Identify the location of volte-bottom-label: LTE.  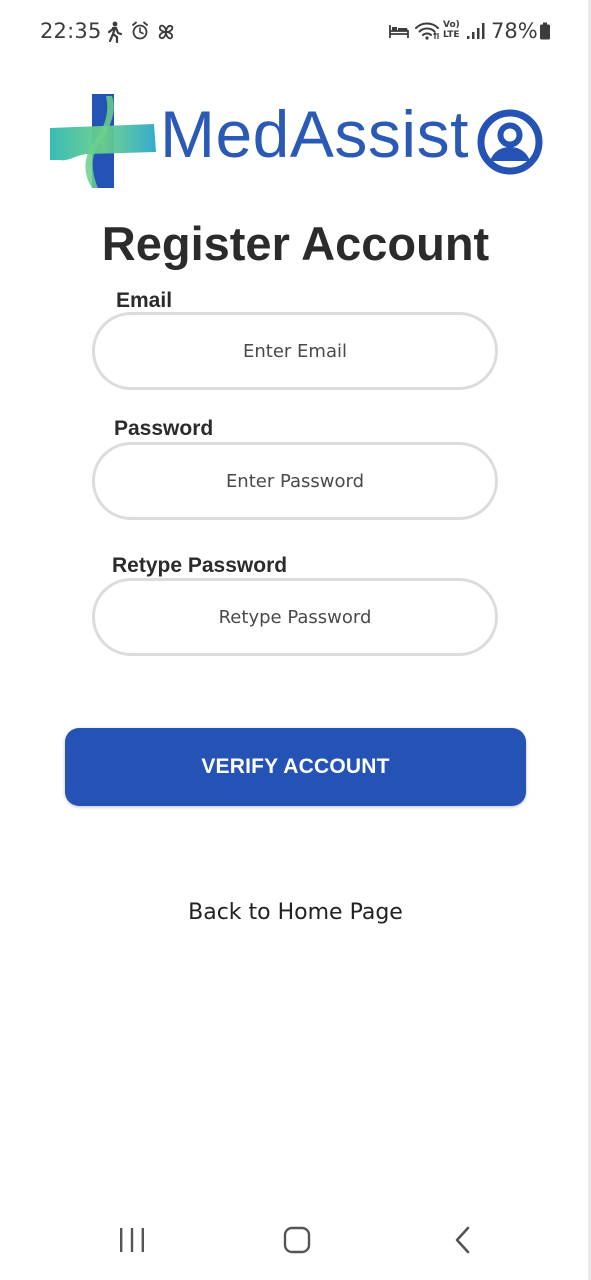
(451, 35).